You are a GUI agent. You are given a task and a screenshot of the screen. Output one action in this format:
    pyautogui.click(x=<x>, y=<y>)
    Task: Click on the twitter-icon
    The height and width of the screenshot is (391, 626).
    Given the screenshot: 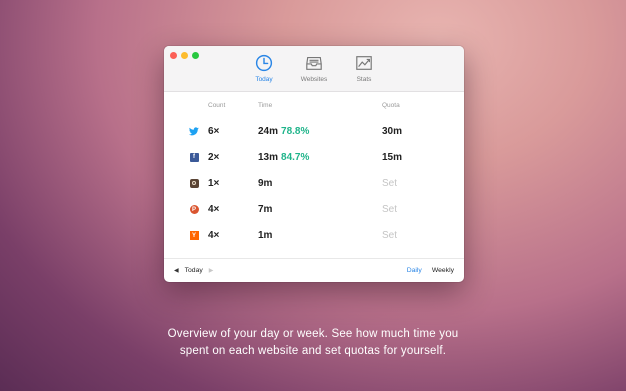 What is the action you would take?
    pyautogui.click(x=194, y=130)
    